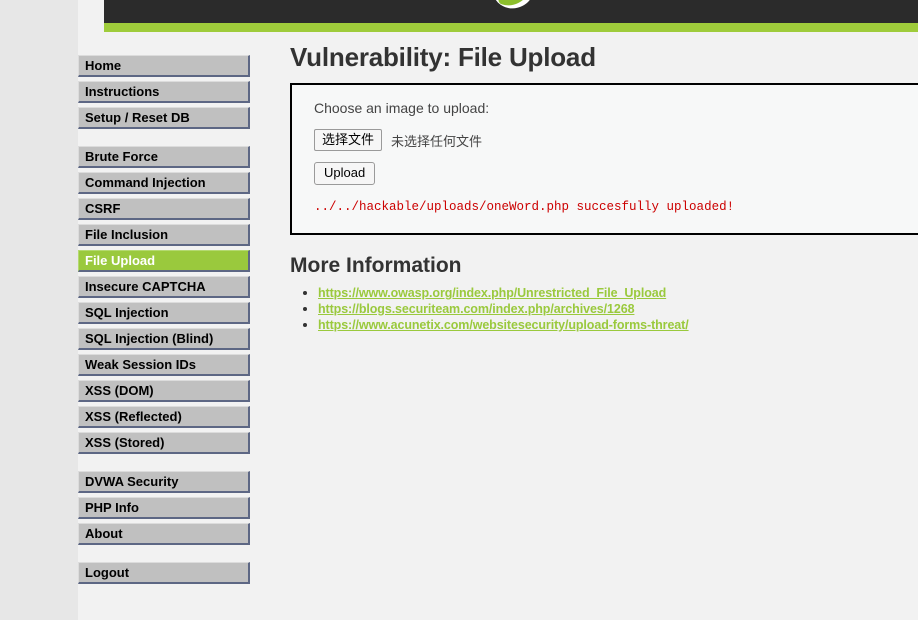 Image resolution: width=918 pixels, height=620 pixels. I want to click on left-gutter, so click(39, 310).